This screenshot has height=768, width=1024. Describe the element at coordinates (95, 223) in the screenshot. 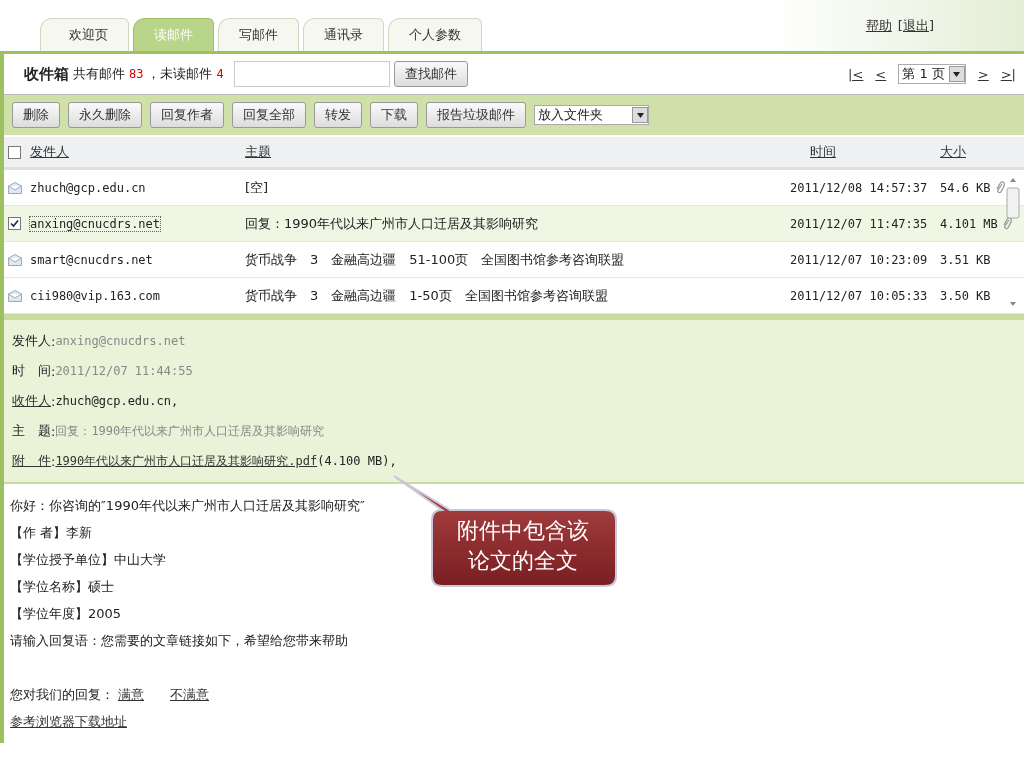

I see `sender-cell: anxing@cnucdrs.net` at that location.